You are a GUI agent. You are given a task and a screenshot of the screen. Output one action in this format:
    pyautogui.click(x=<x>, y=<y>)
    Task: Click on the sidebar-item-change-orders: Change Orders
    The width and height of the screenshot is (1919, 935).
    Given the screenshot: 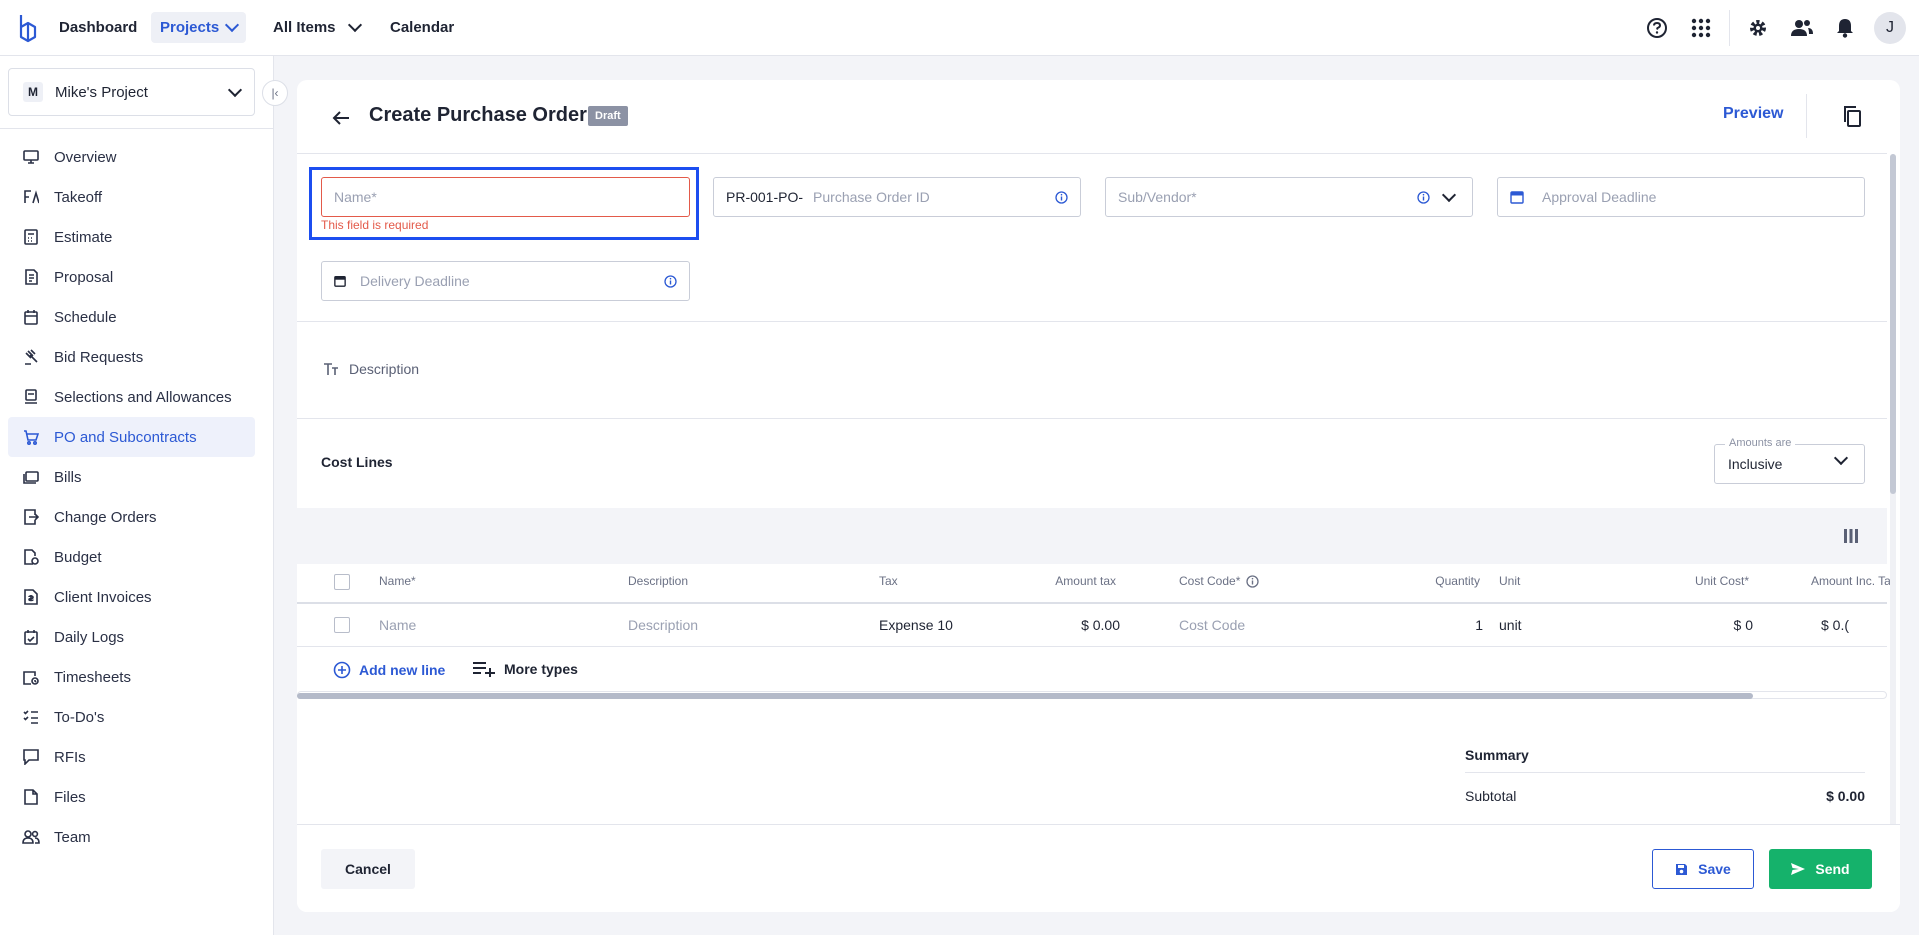 What is the action you would take?
    pyautogui.click(x=131, y=517)
    